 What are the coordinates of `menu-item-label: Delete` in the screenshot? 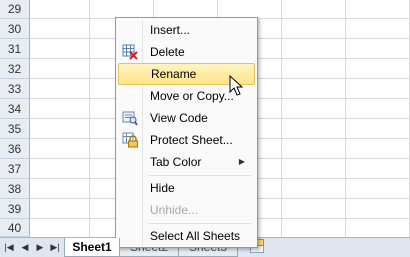 It's located at (167, 52).